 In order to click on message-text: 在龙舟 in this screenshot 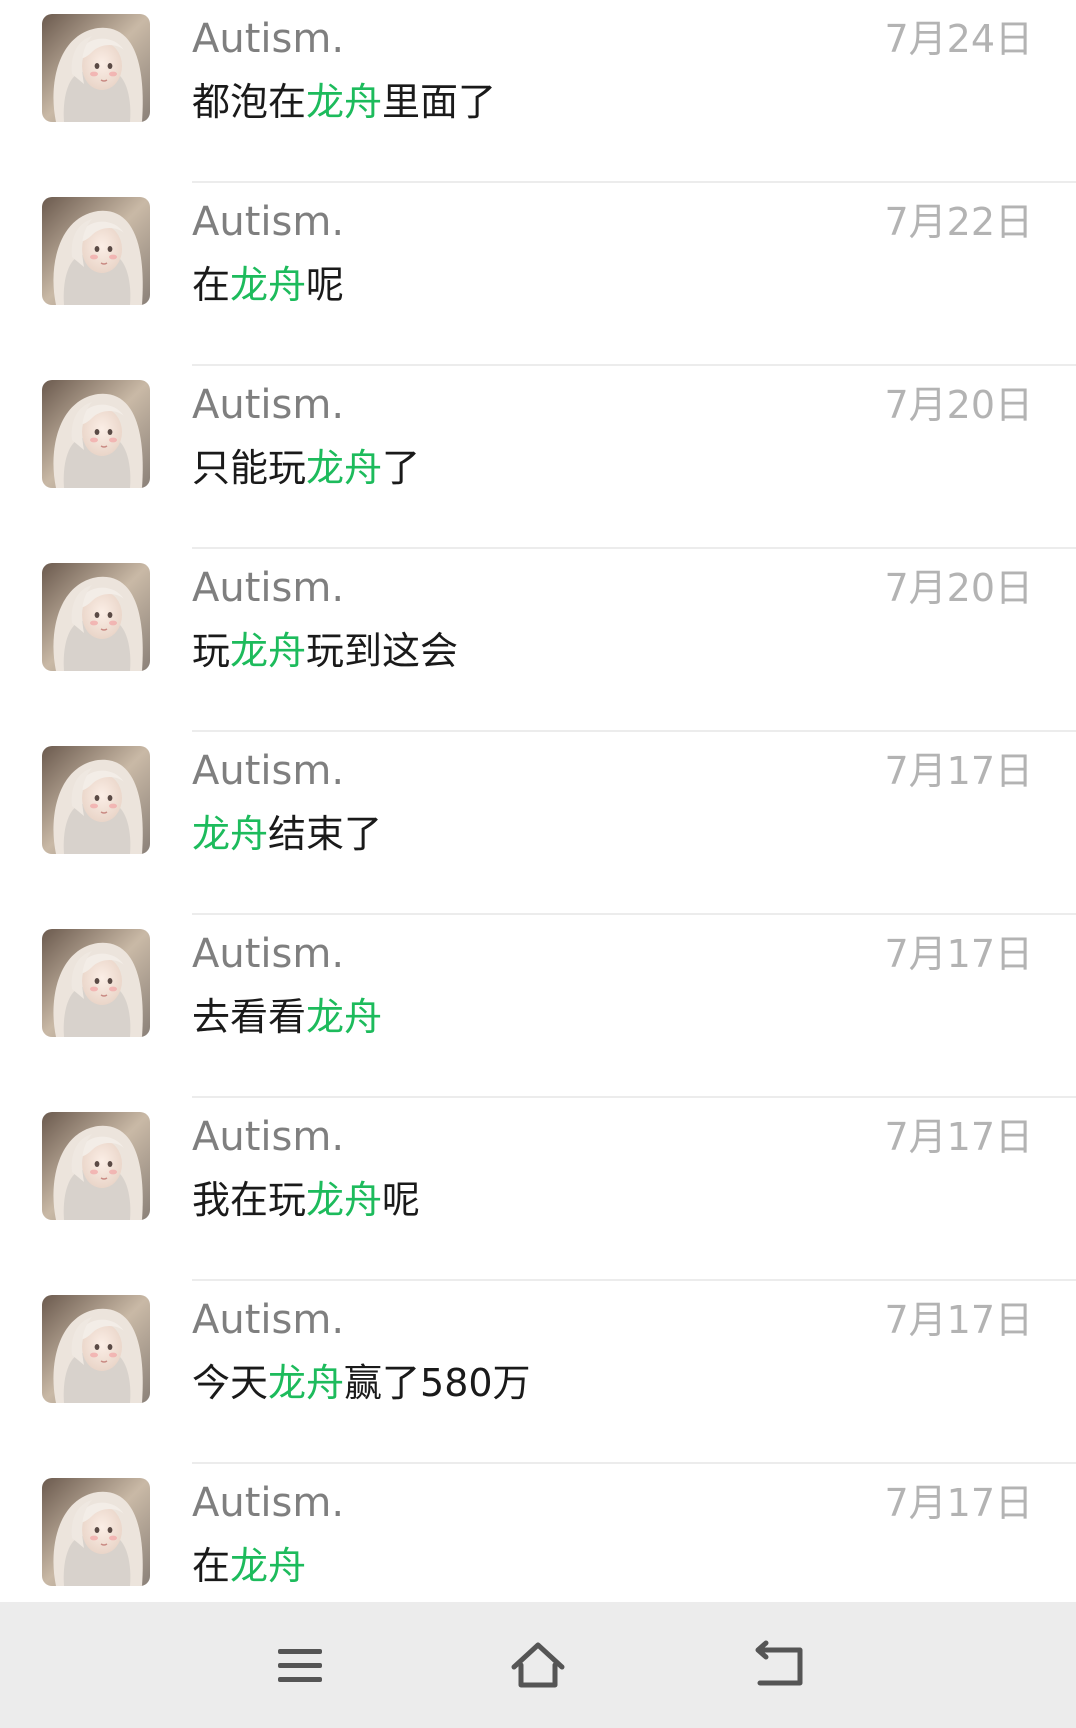, I will do `click(249, 1566)`.